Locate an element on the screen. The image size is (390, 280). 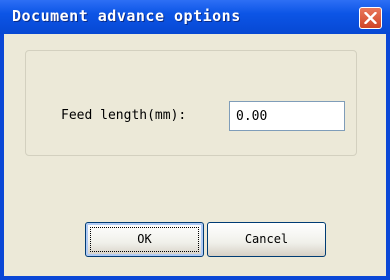
close-icon is located at coordinates (370, 18).